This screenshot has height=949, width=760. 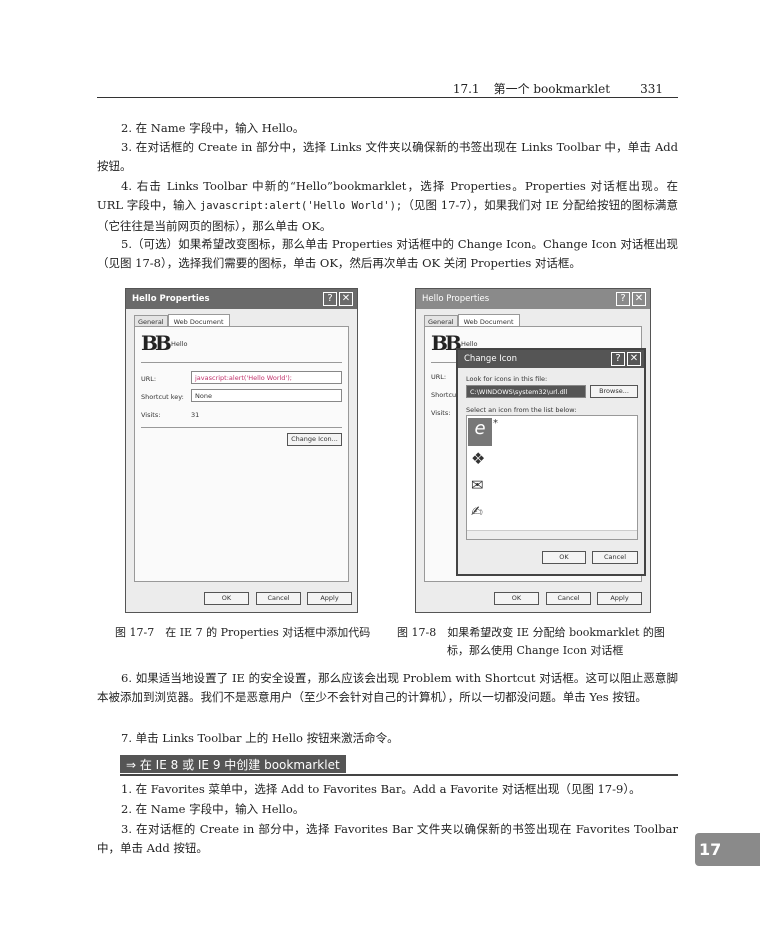 I want to click on running-header: 17.1 第一个 bookmarklet 331, so click(x=387, y=89).